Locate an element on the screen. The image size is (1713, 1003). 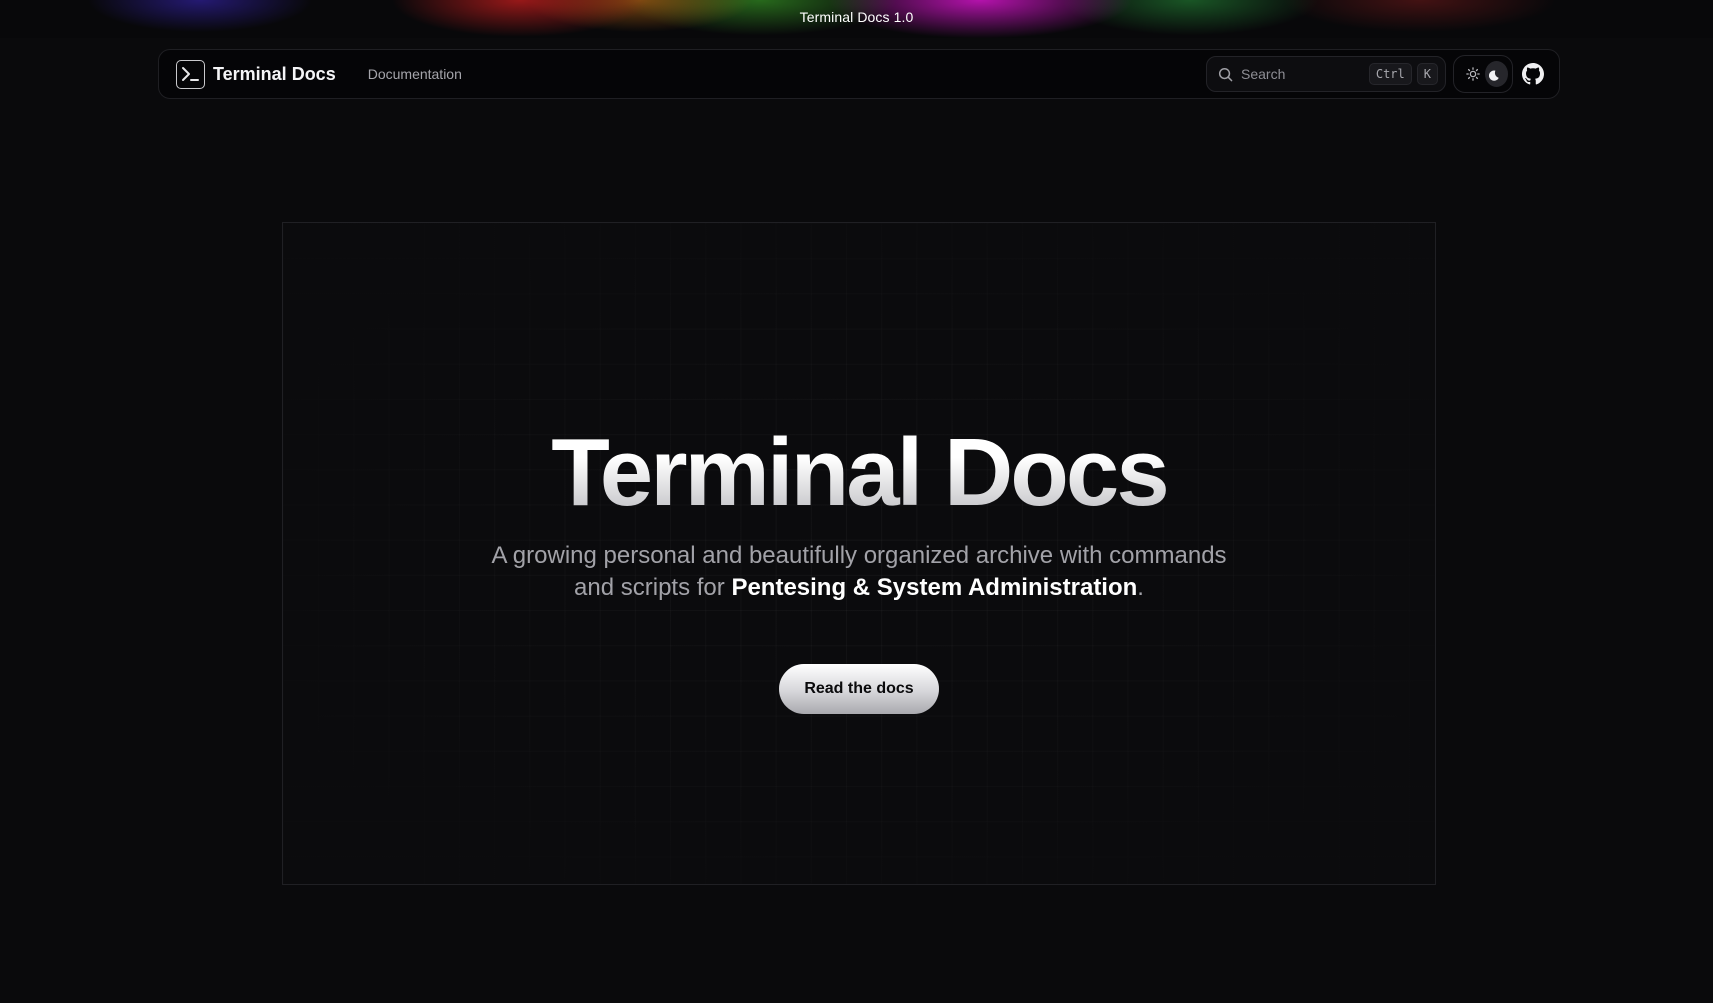
announcement-banner: Terminal Docs 1.0 is located at coordinates (856, 19).